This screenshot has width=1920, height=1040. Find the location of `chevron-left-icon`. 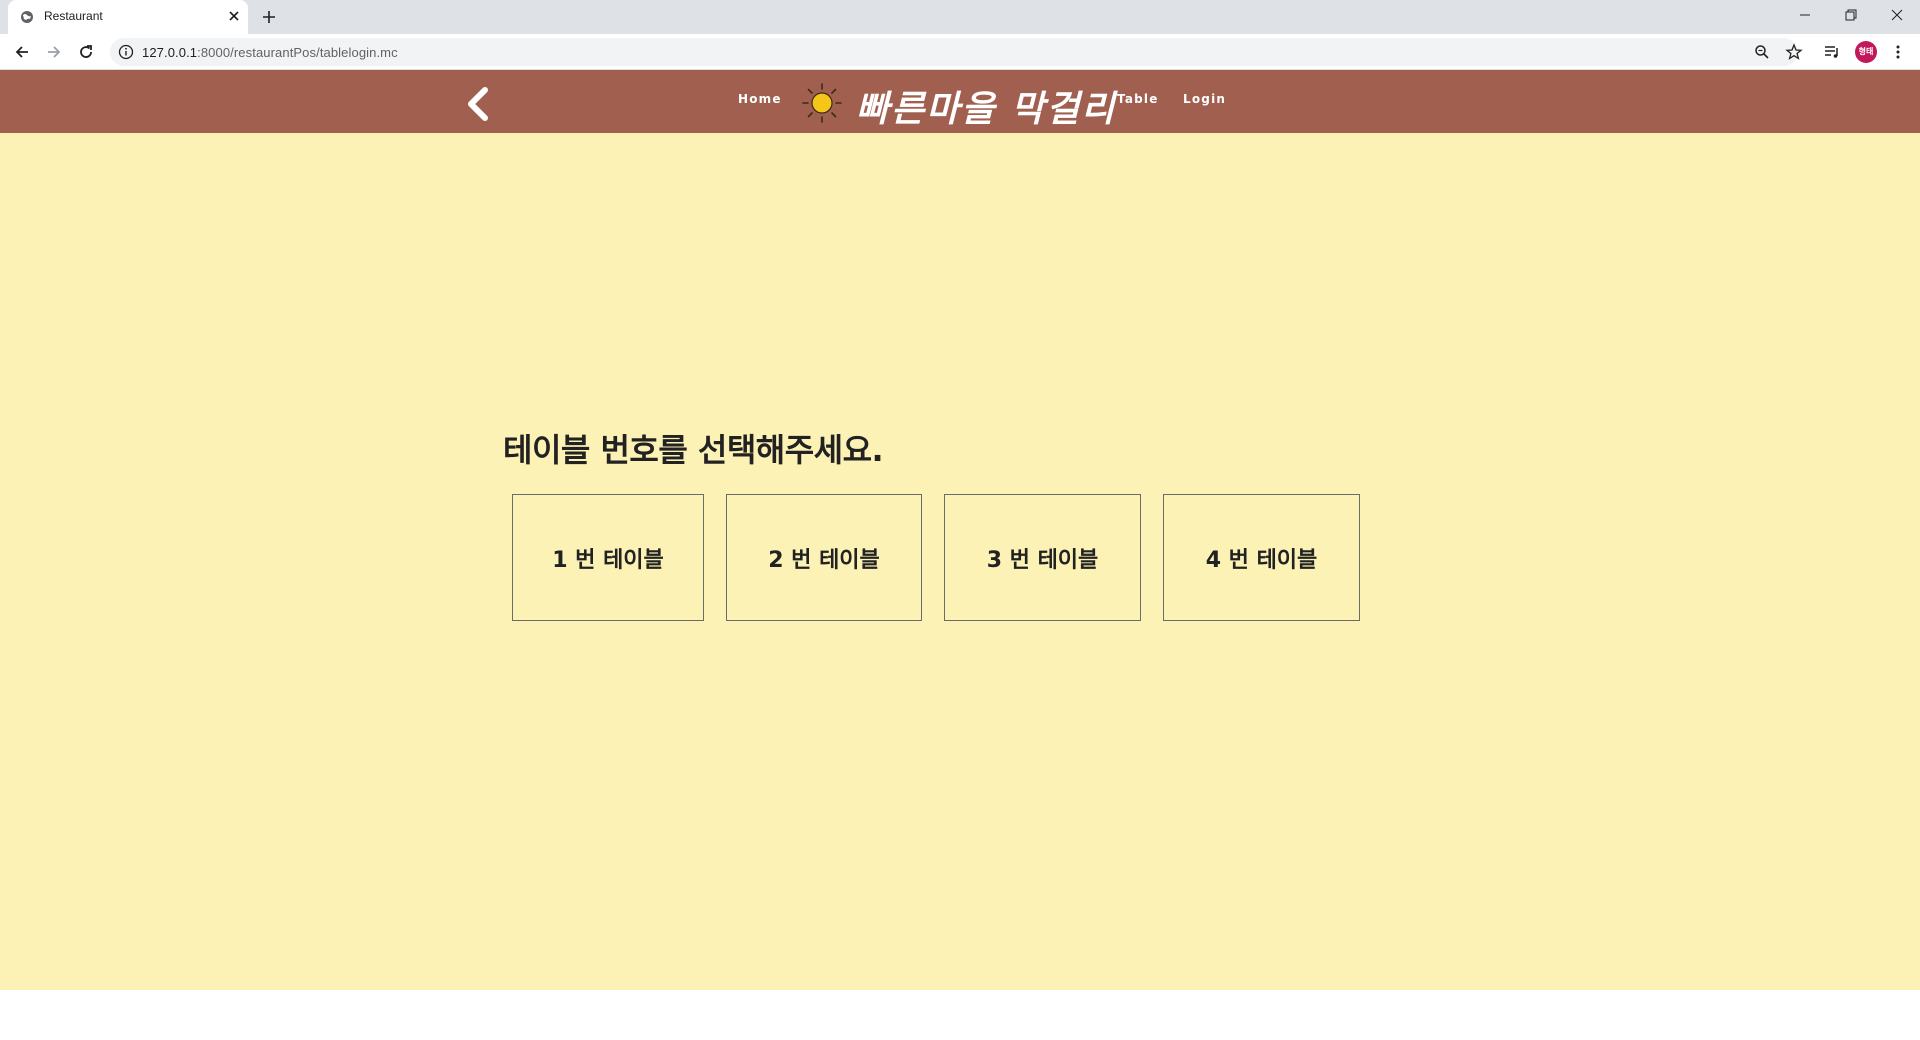

chevron-left-icon is located at coordinates (478, 104).